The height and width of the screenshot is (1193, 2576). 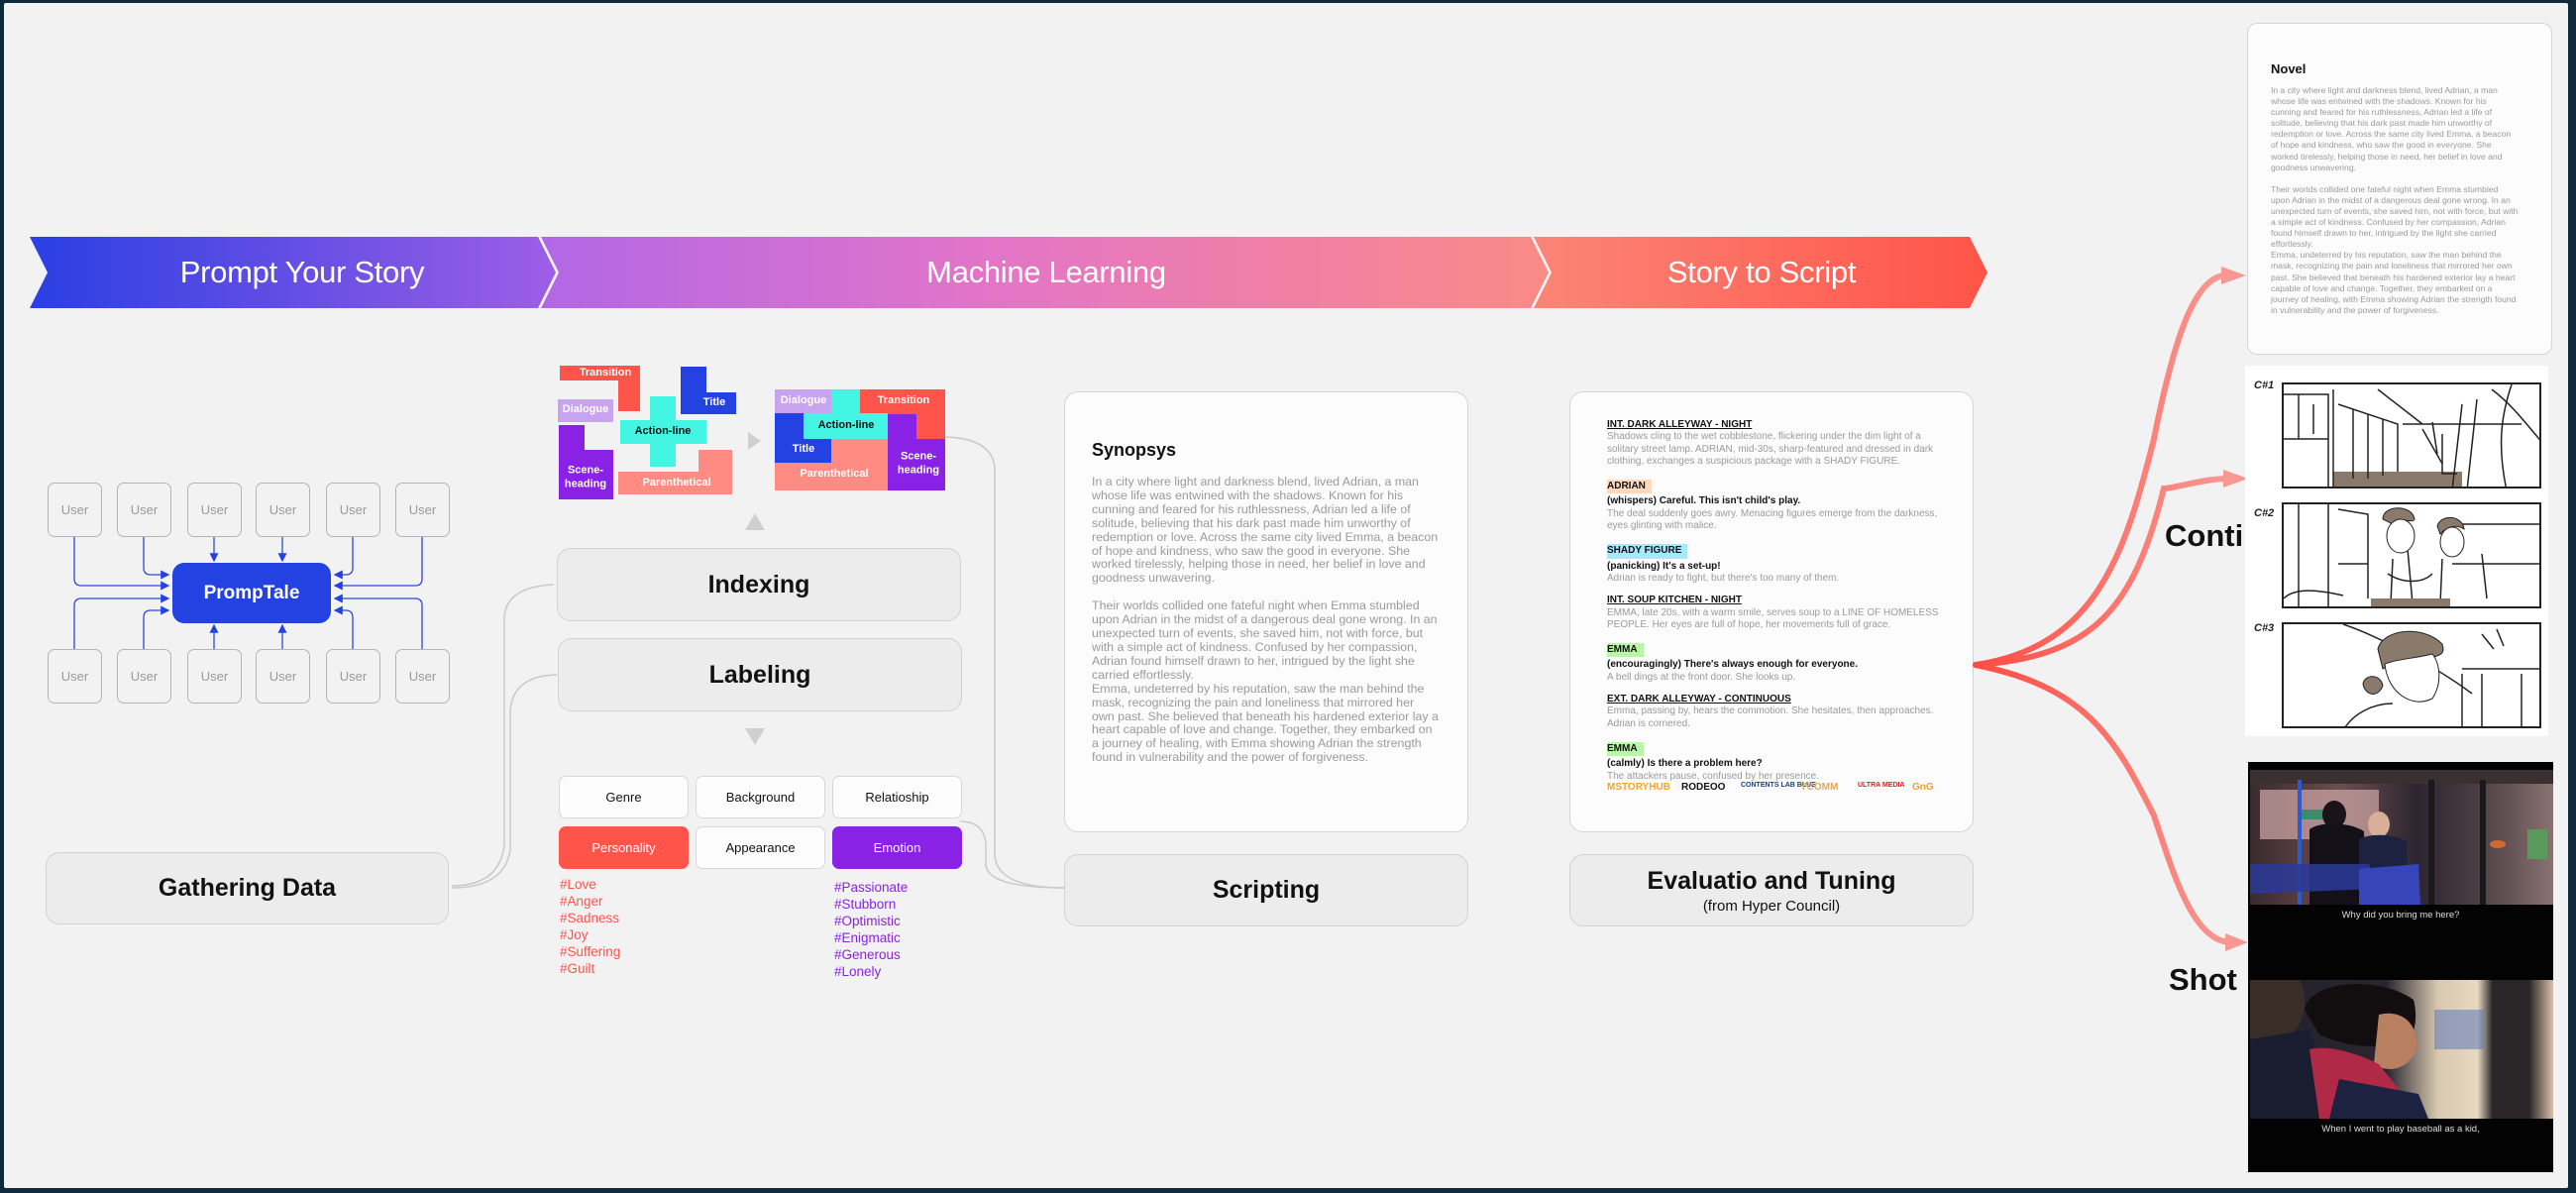 I want to click on evaluation-tuning-subtitle: (from Hyper Council), so click(x=1771, y=906).